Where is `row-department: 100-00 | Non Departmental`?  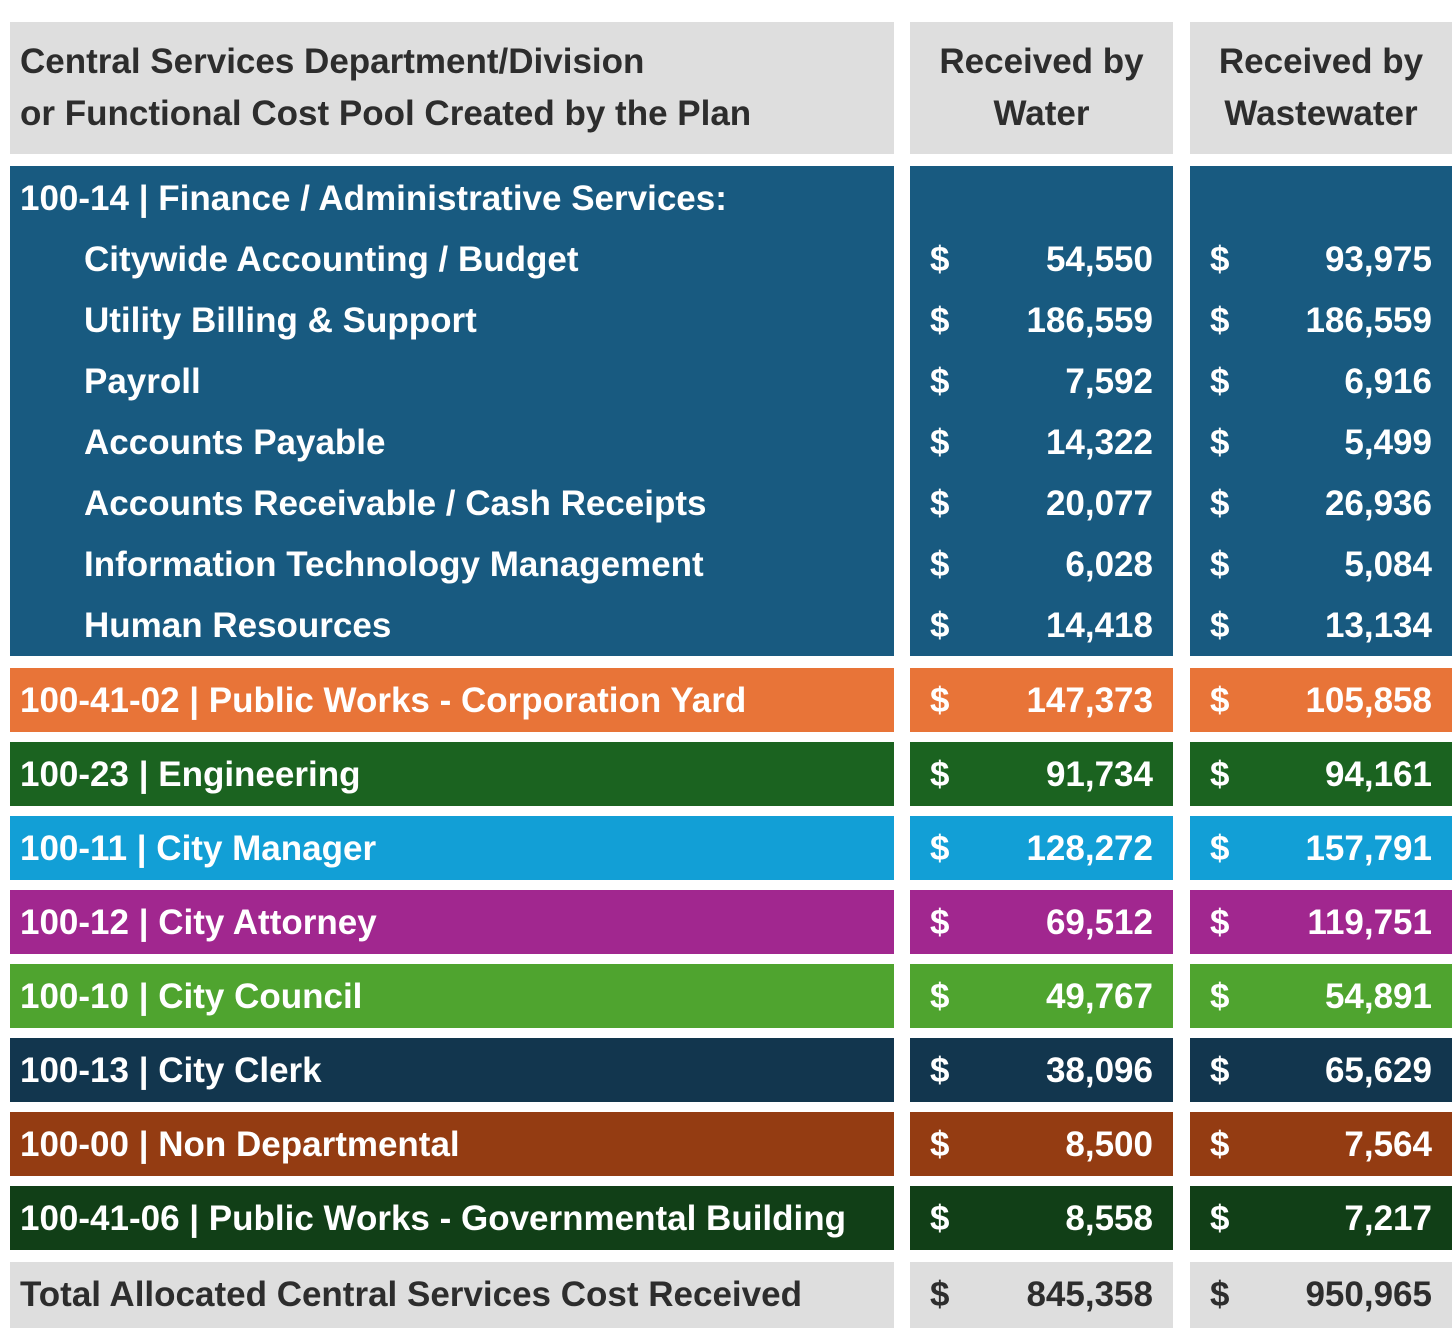 row-department: 100-00 | Non Departmental is located at coordinates (452, 1144).